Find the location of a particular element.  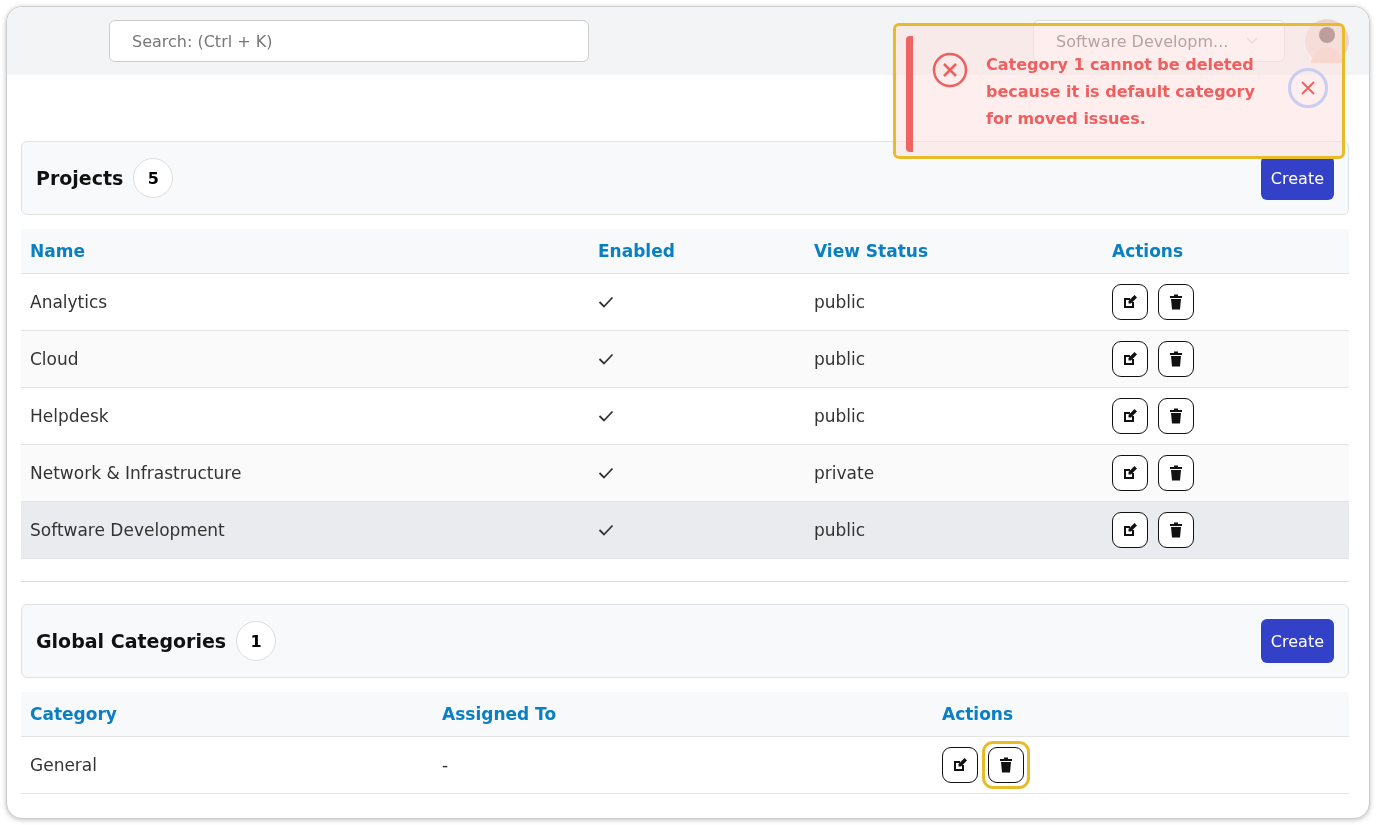

table-row: Analytics public is located at coordinates (685, 302).